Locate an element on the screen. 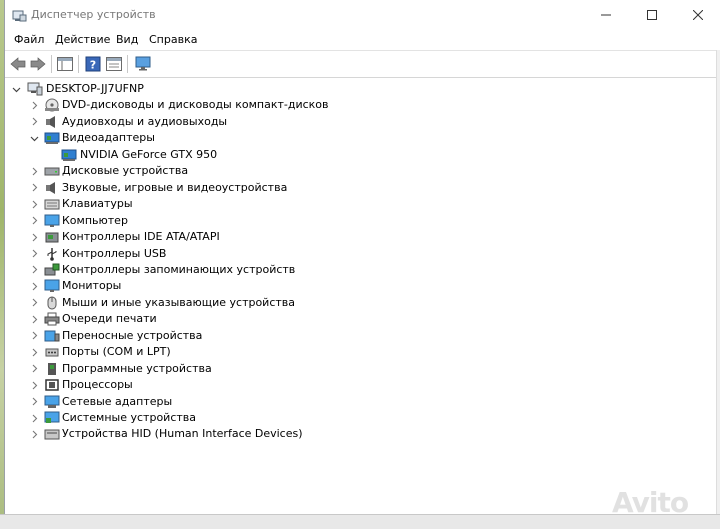  help-icon: ? is located at coordinates (93, 64).